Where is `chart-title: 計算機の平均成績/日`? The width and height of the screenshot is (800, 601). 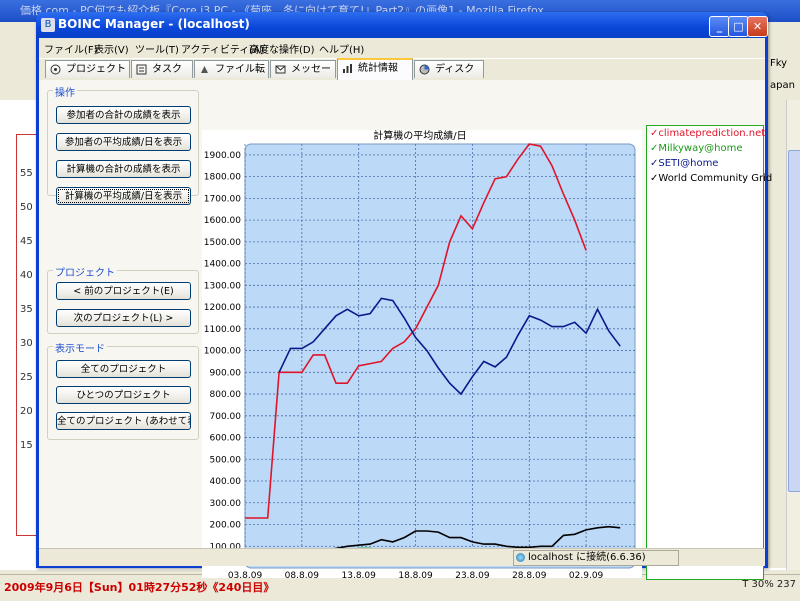 chart-title: 計算機の平均成績/日 is located at coordinates (419, 136).